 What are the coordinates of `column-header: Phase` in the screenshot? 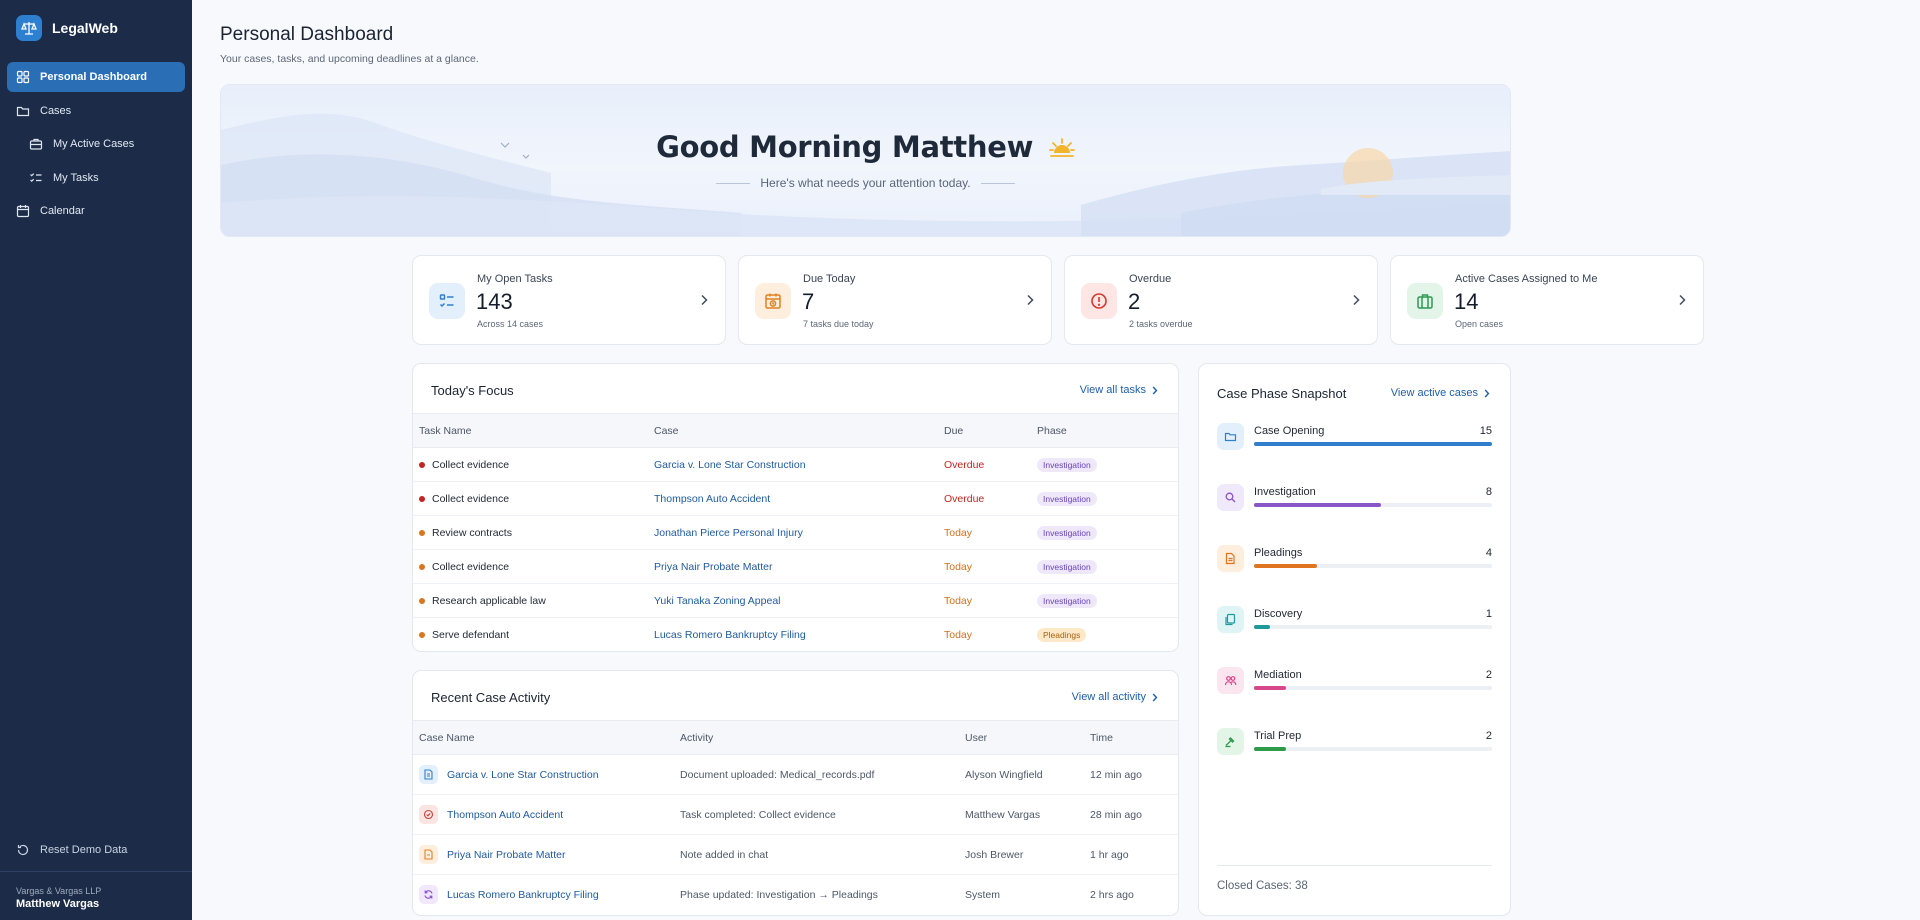 It's located at (1107, 430).